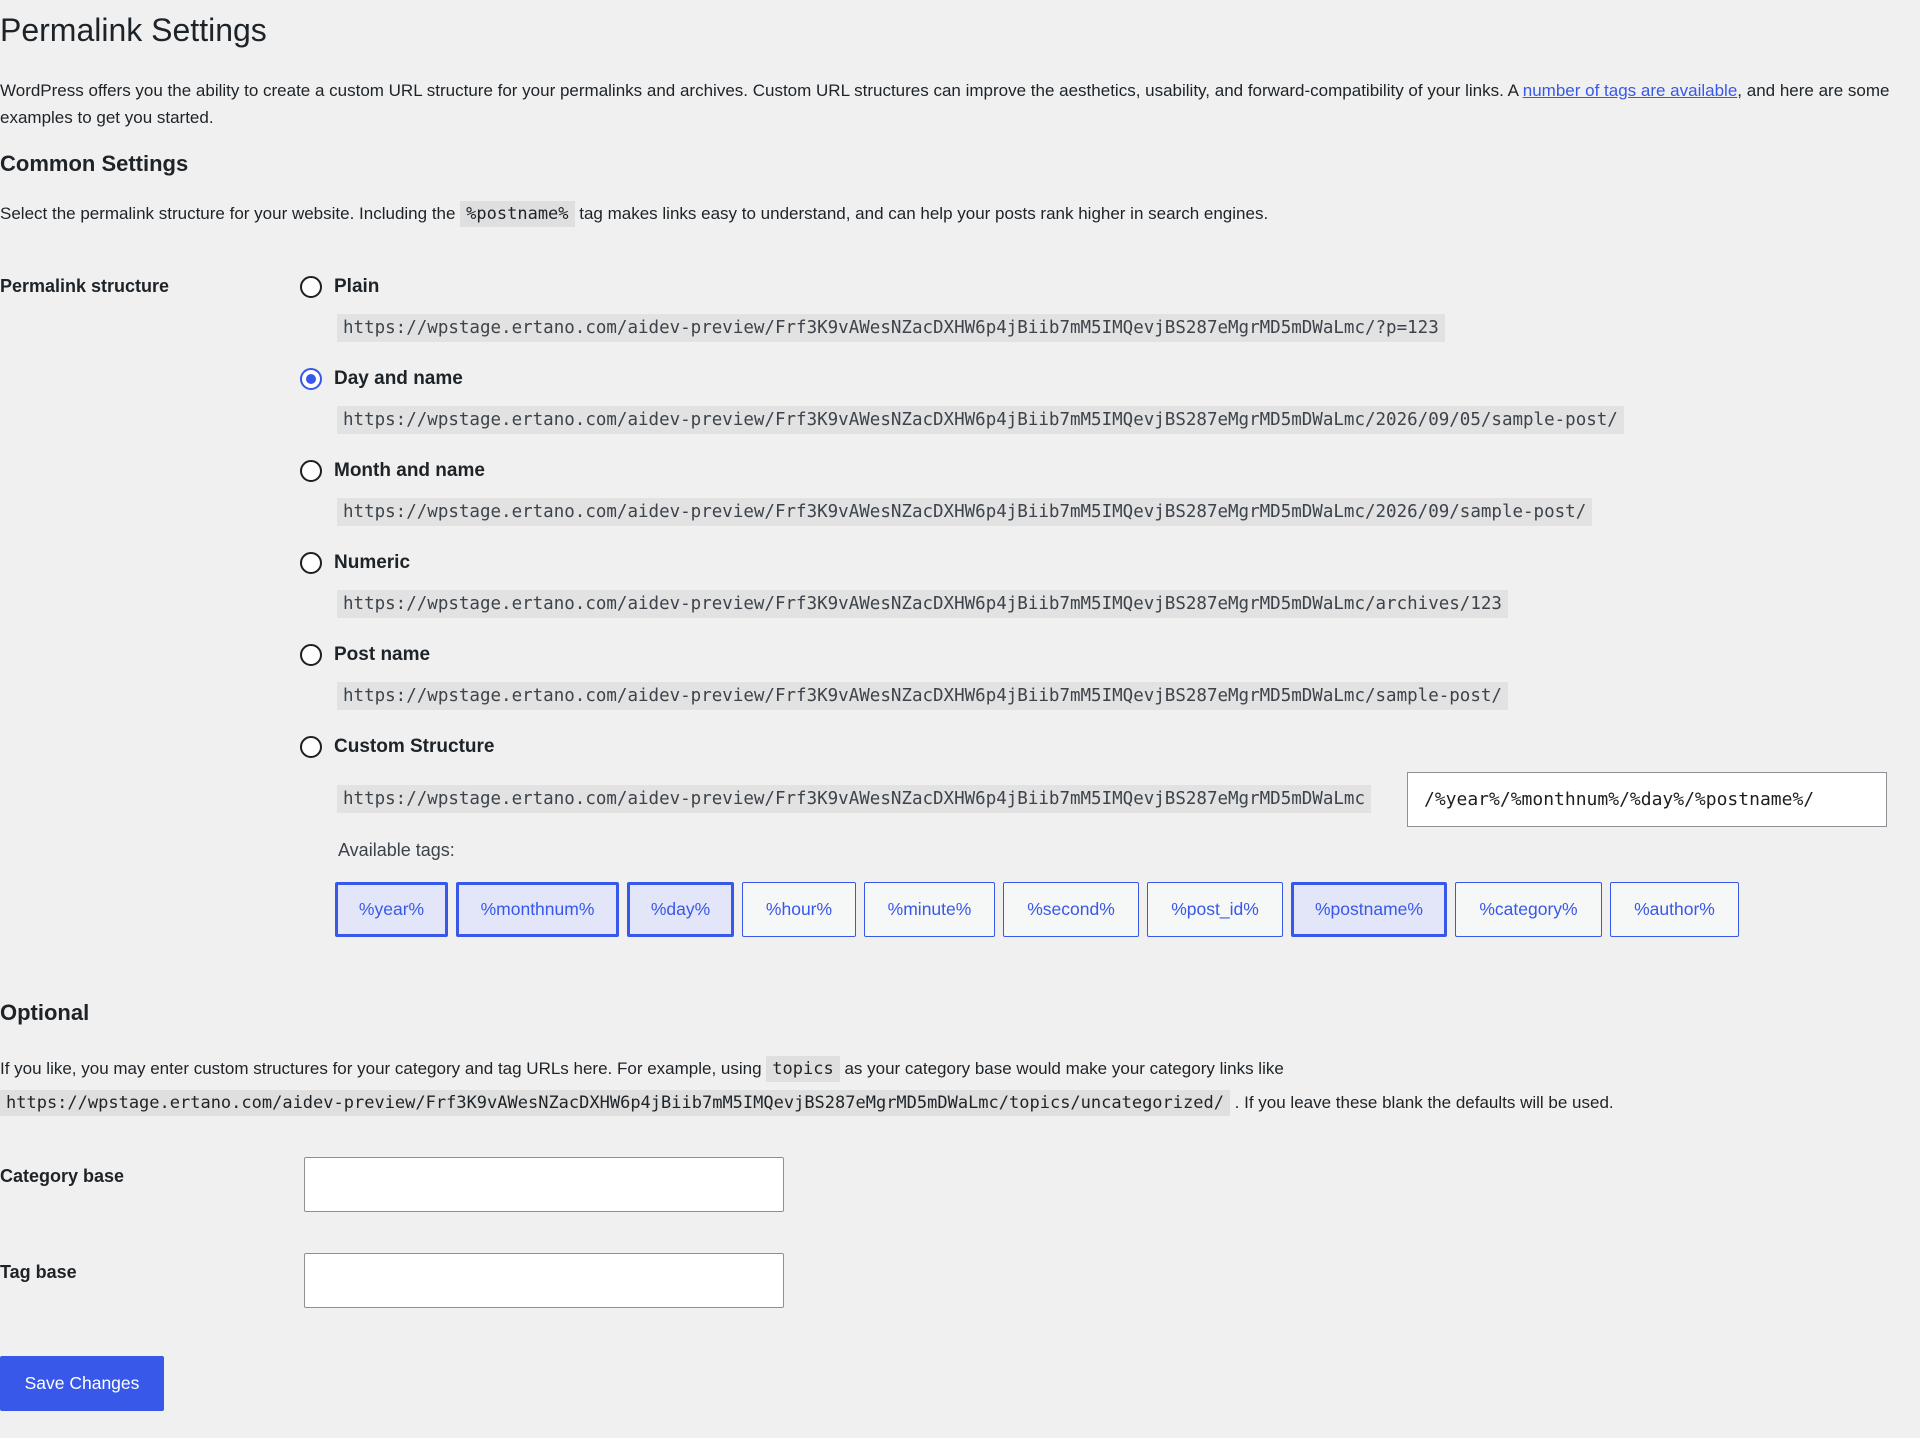 The image size is (1920, 1438). What do you see at coordinates (311, 379) in the screenshot?
I see `day-and-name-radio` at bounding box center [311, 379].